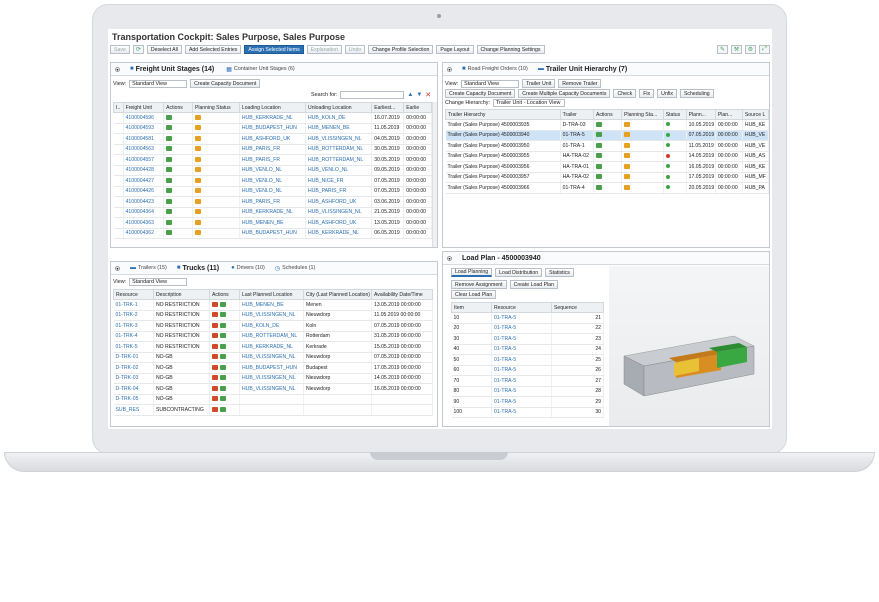  I want to click on hierarchy-cell: Trailer (Sales Purpose) 4500003957, so click(503, 177).